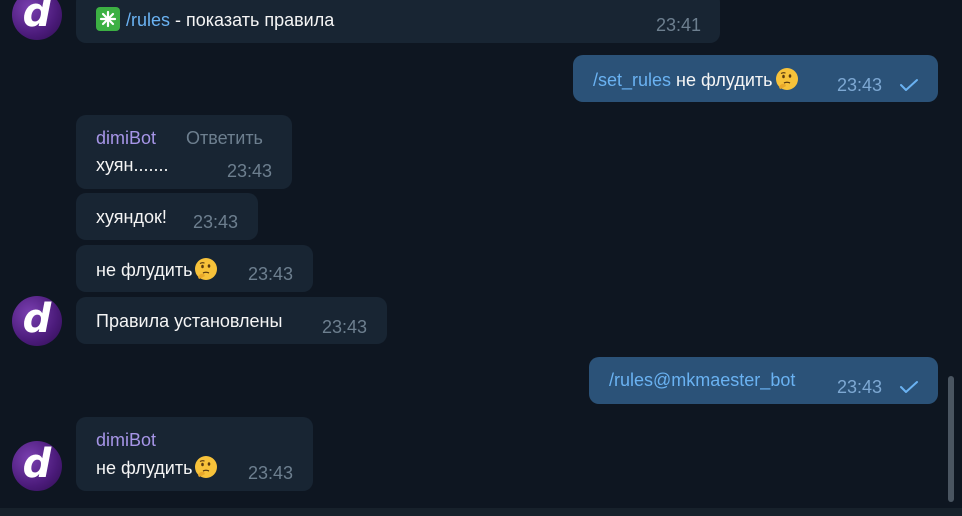 The height and width of the screenshot is (516, 962). What do you see at coordinates (702, 380) in the screenshot?
I see `command-link: /rules@mkmaester_bot` at bounding box center [702, 380].